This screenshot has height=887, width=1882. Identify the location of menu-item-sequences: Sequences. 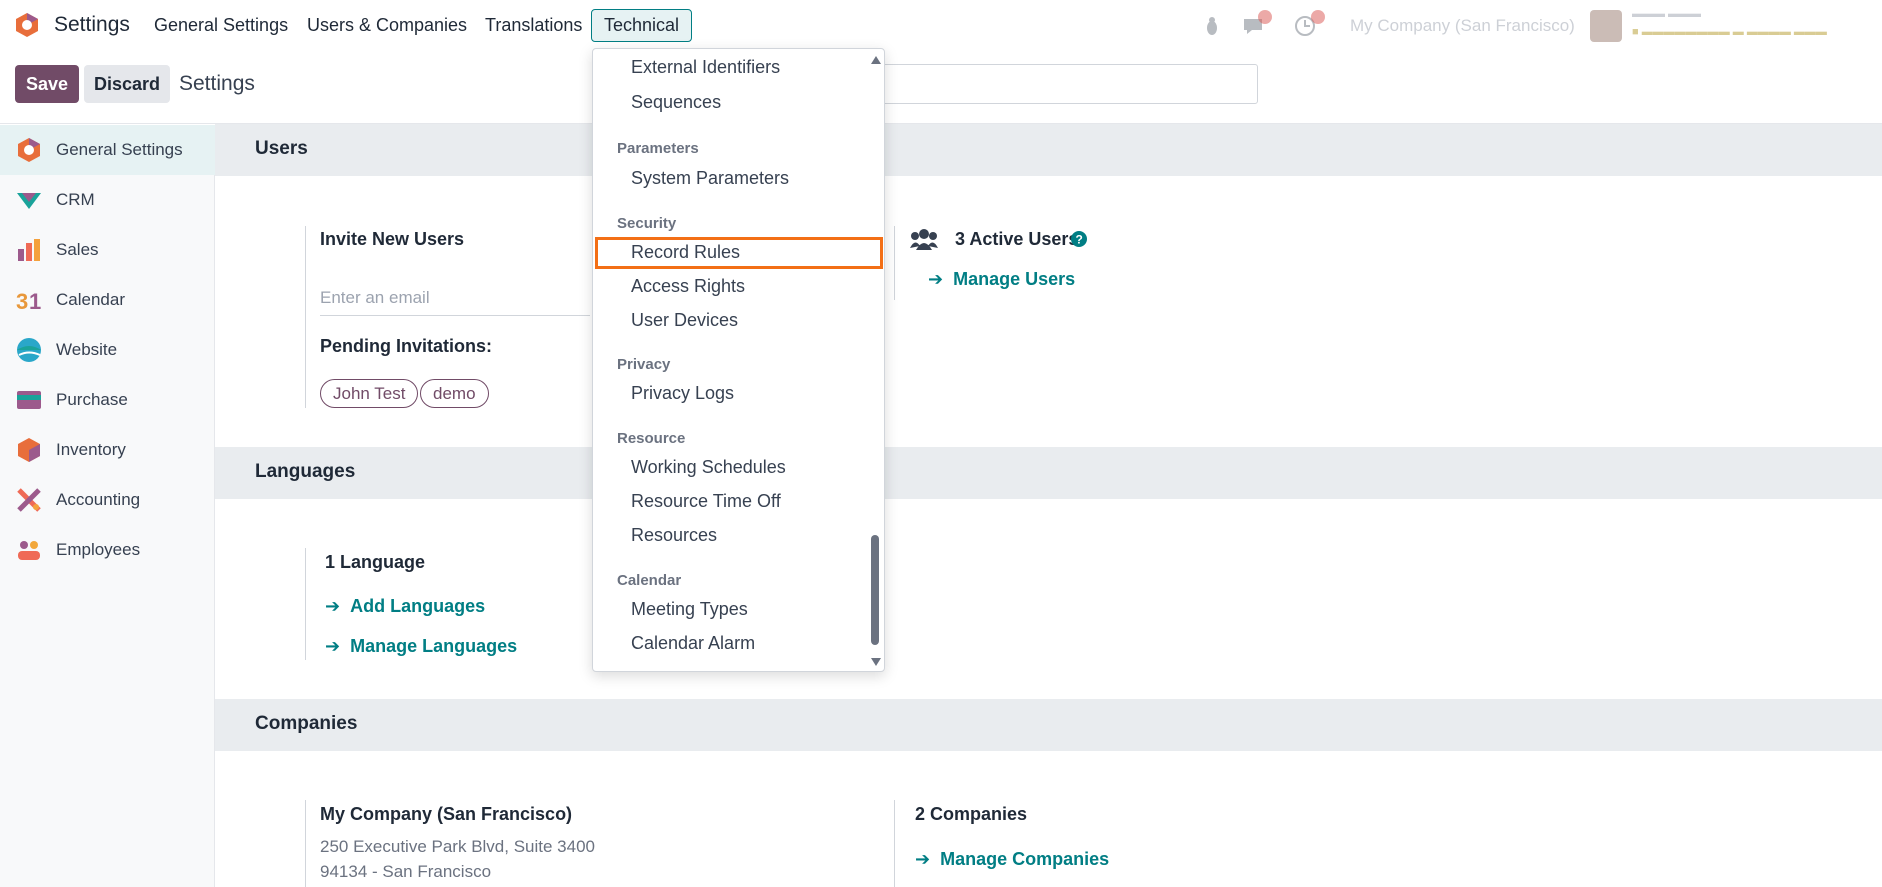
(676, 102).